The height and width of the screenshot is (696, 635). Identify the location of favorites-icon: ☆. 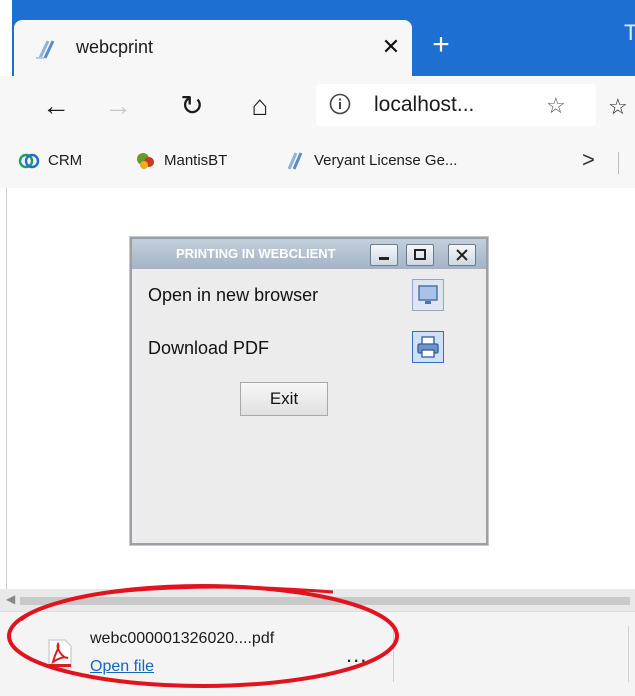
(618, 107).